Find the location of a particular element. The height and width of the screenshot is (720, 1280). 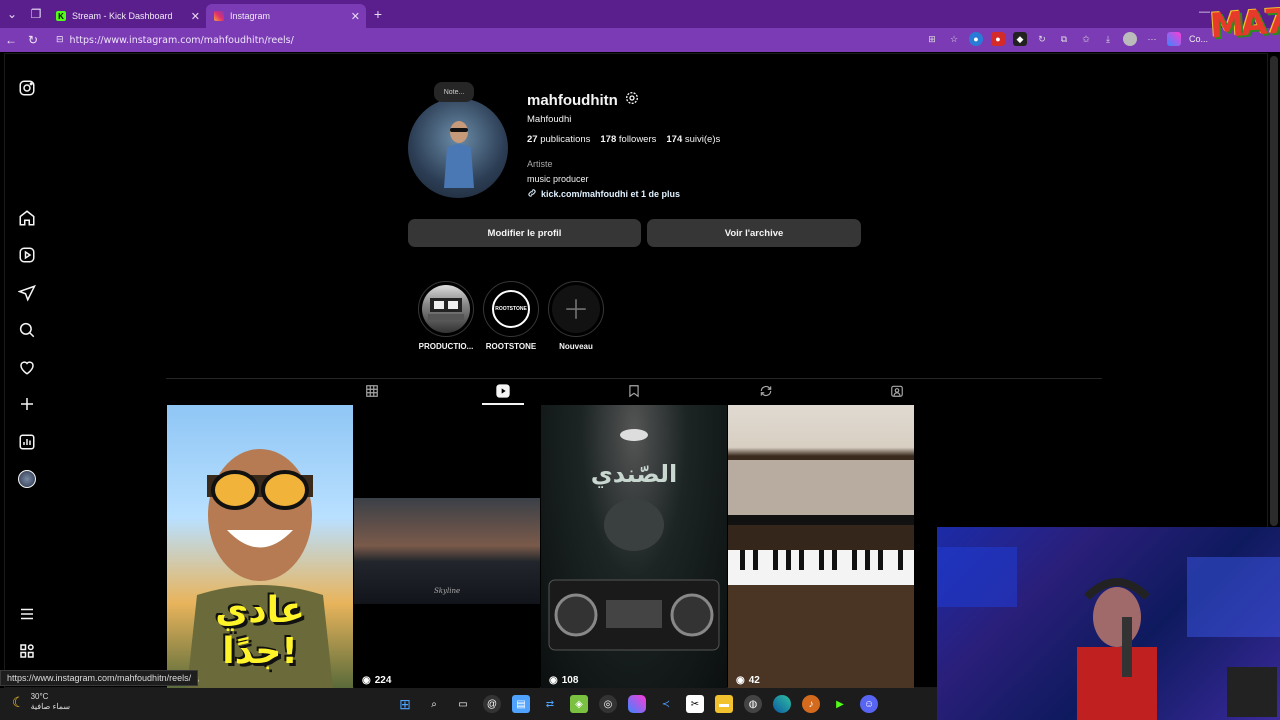

app-edge-icon is located at coordinates (782, 704).